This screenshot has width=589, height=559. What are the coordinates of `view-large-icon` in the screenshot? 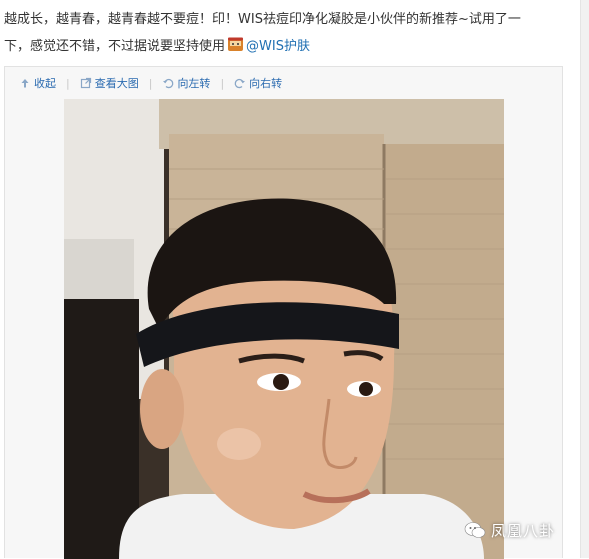 It's located at (85, 83).